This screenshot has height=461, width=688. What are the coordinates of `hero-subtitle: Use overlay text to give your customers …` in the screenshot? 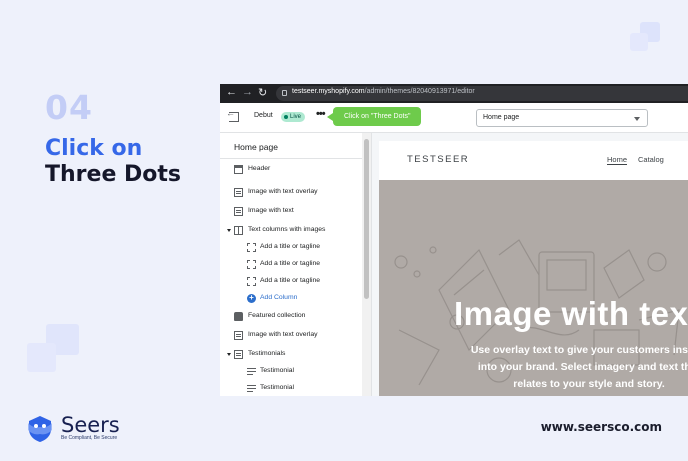 It's located at (579, 367).